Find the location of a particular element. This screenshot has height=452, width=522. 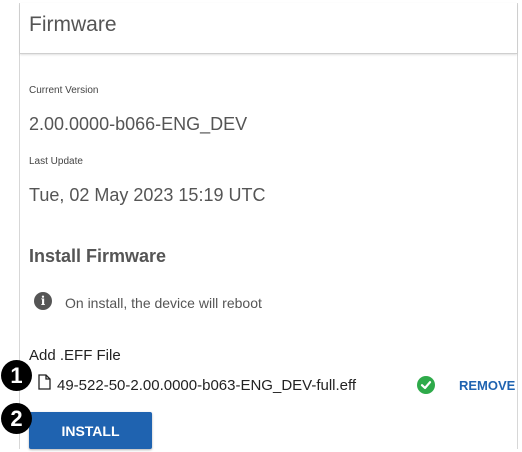

callout-badge-2: 2 is located at coordinates (16, 418).